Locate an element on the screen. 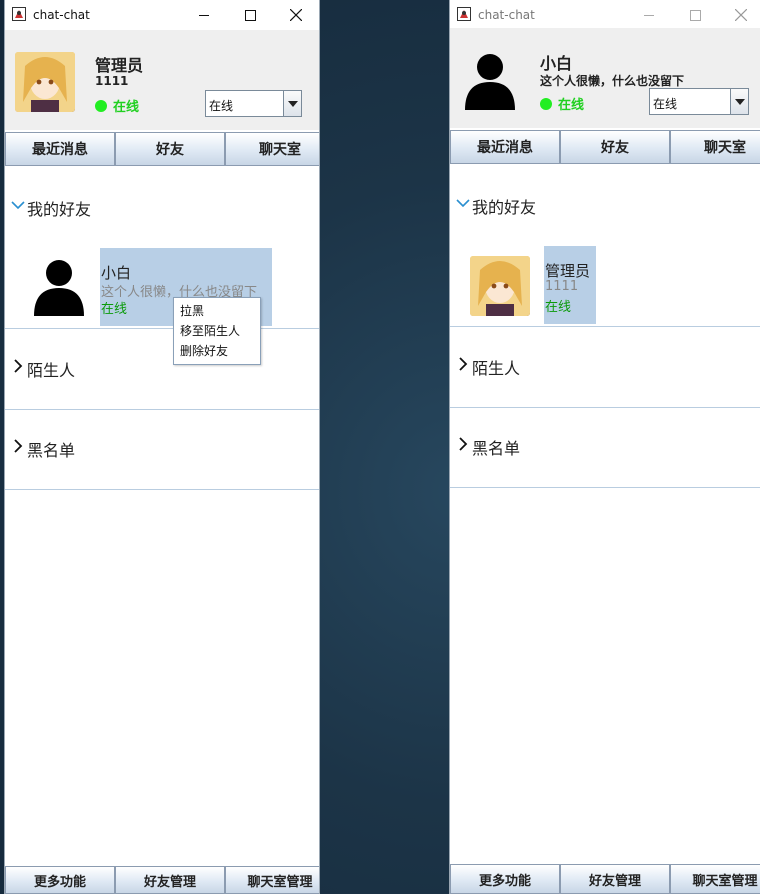 The width and height of the screenshot is (760, 894). menu-item-block: 拉黑 is located at coordinates (217, 311).